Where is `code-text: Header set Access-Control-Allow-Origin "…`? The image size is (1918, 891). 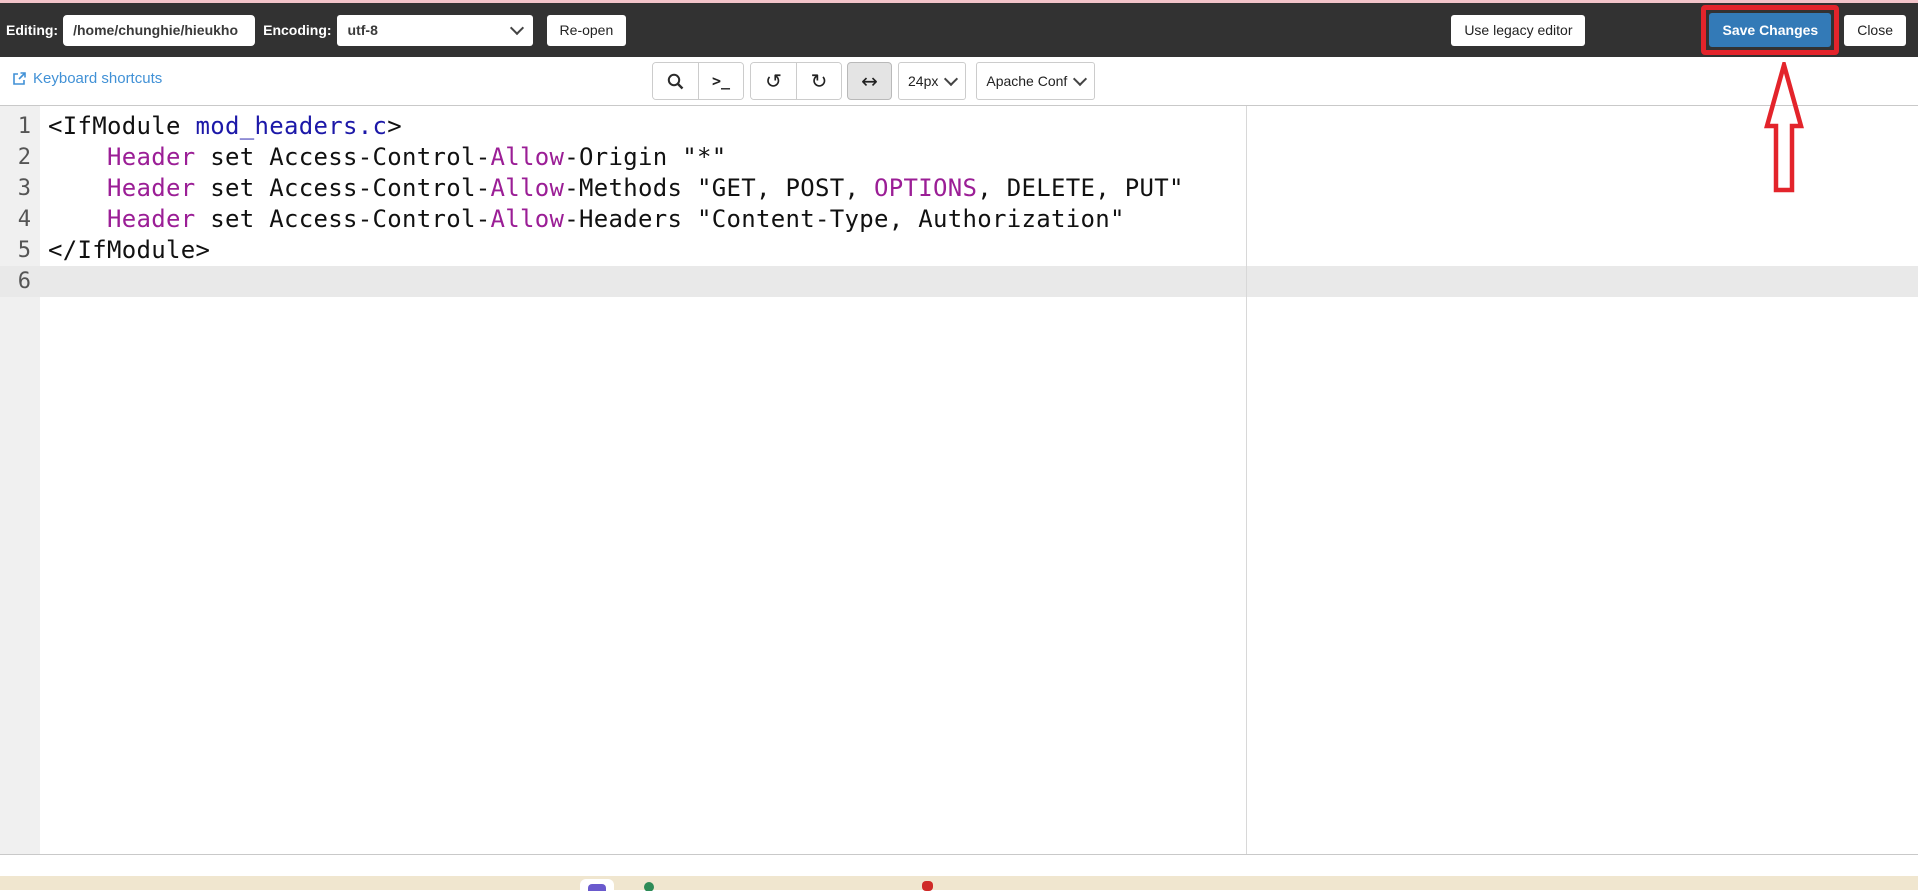
code-text: Header set Access-Control-Allow-Origin "… is located at coordinates (417, 157).